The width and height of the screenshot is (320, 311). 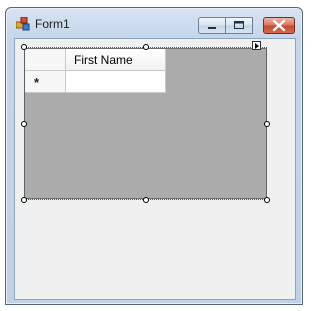 What do you see at coordinates (24, 200) in the screenshot?
I see `resize-handle-bottom-left` at bounding box center [24, 200].